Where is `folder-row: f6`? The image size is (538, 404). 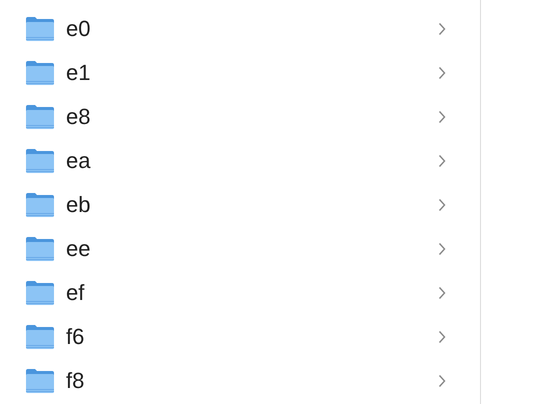 folder-row: f6 is located at coordinates (240, 337).